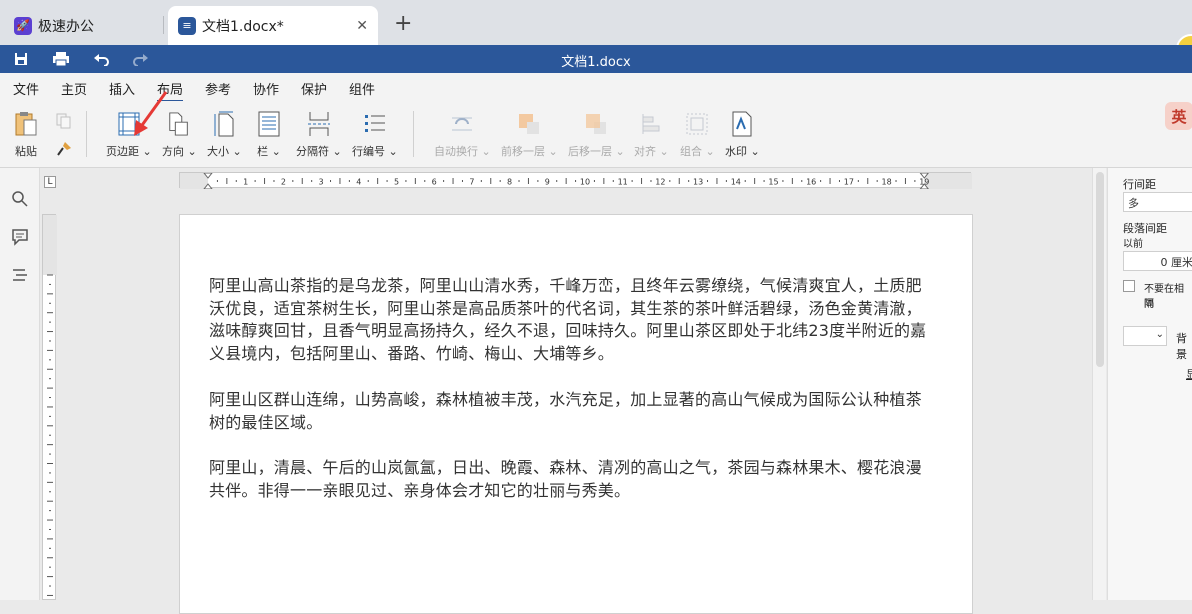 The width and height of the screenshot is (1192, 614). I want to click on background-label: 背景, so click(1181, 346).